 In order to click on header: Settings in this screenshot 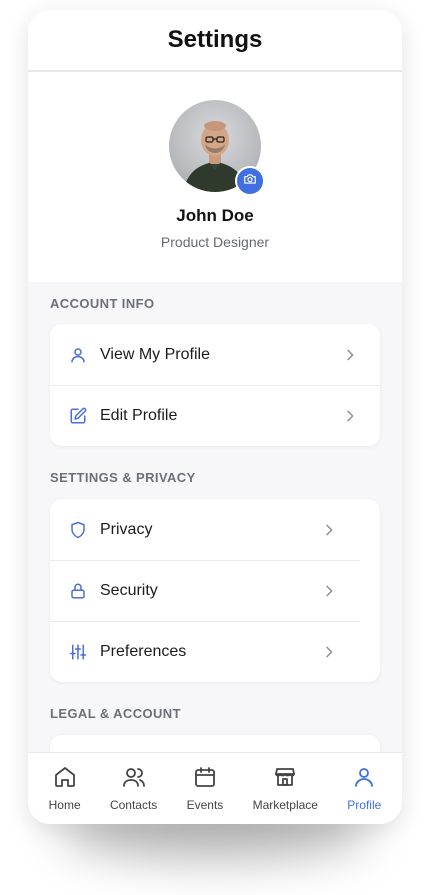, I will do `click(215, 41)`.